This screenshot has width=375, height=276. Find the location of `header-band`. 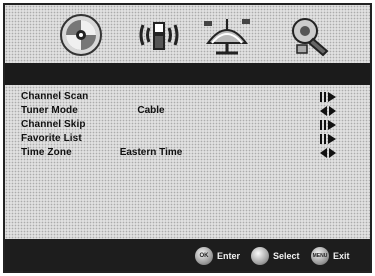

header-band is located at coordinates (187, 74).